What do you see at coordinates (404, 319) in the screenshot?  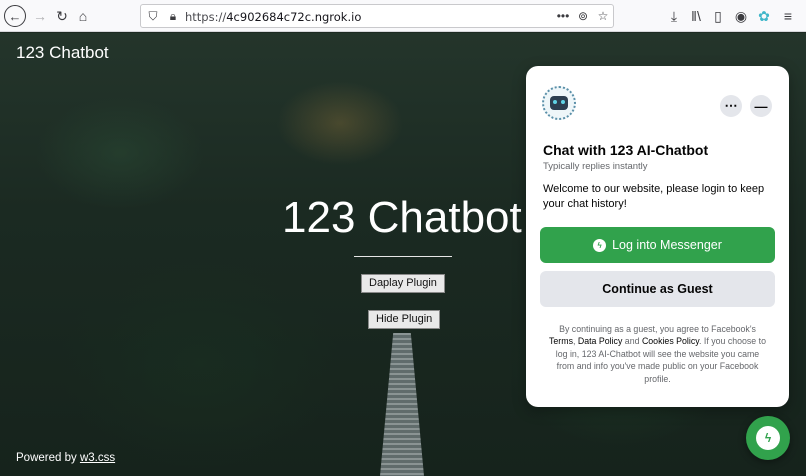 I see `hide-plugin-button: Hide Plugin` at bounding box center [404, 319].